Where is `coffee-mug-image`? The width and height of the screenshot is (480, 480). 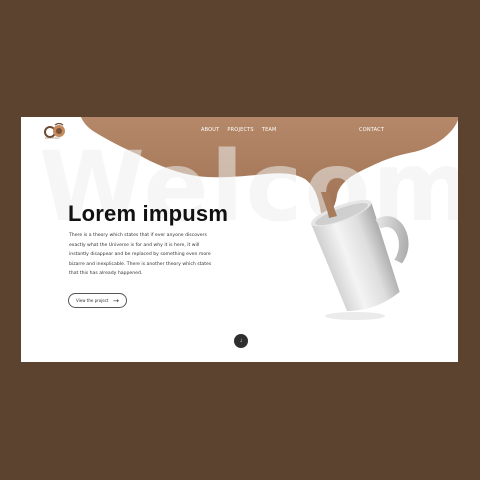
coffee-mug-image is located at coordinates (360, 256).